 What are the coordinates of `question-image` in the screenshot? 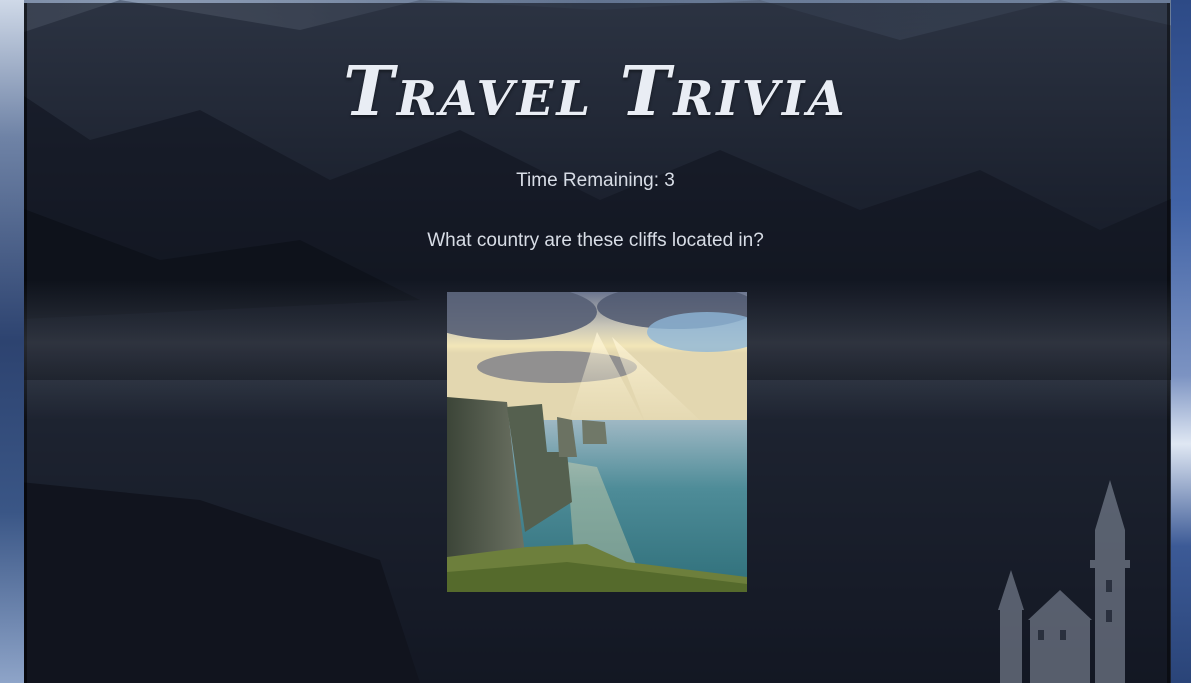 It's located at (597, 442).